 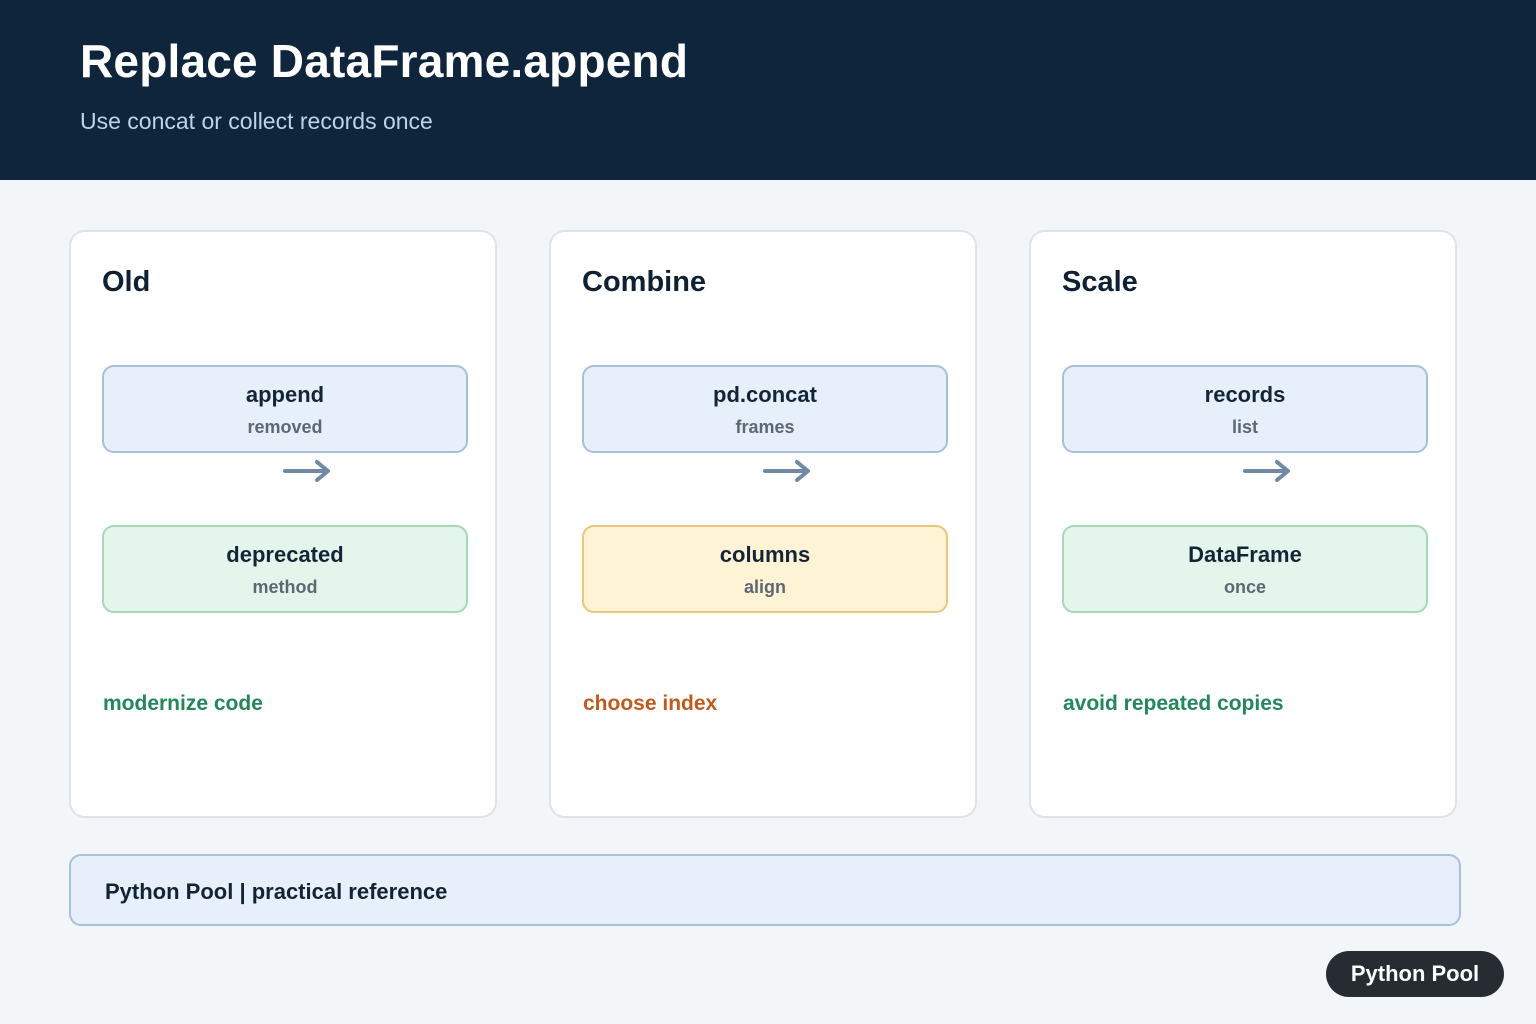 What do you see at coordinates (1100, 282) in the screenshot?
I see `card-title: Scale` at bounding box center [1100, 282].